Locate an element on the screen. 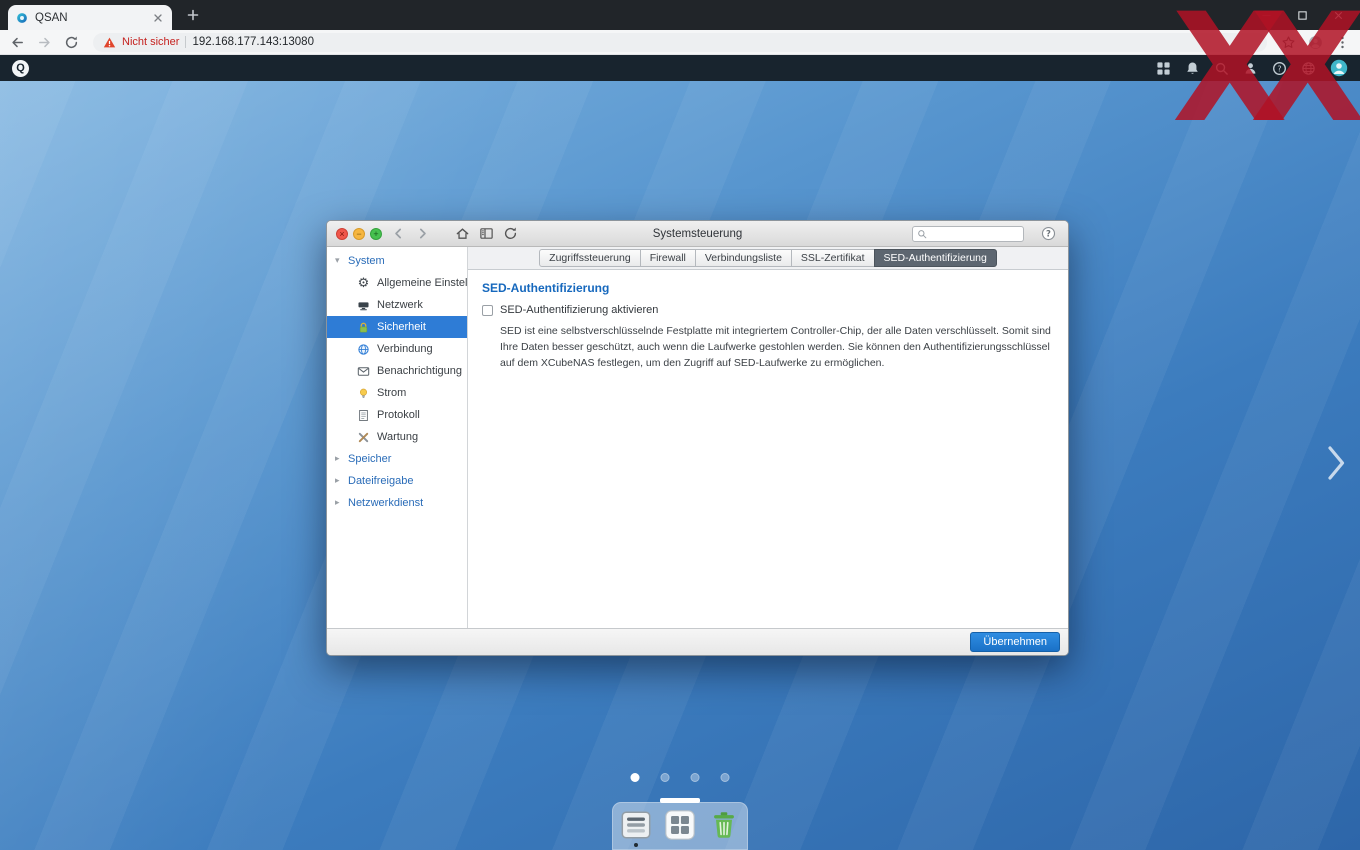 This screenshot has height=850, width=1360. sidebar-section-dateifreigabe: ▸ Dateifreigabe is located at coordinates (397, 481).